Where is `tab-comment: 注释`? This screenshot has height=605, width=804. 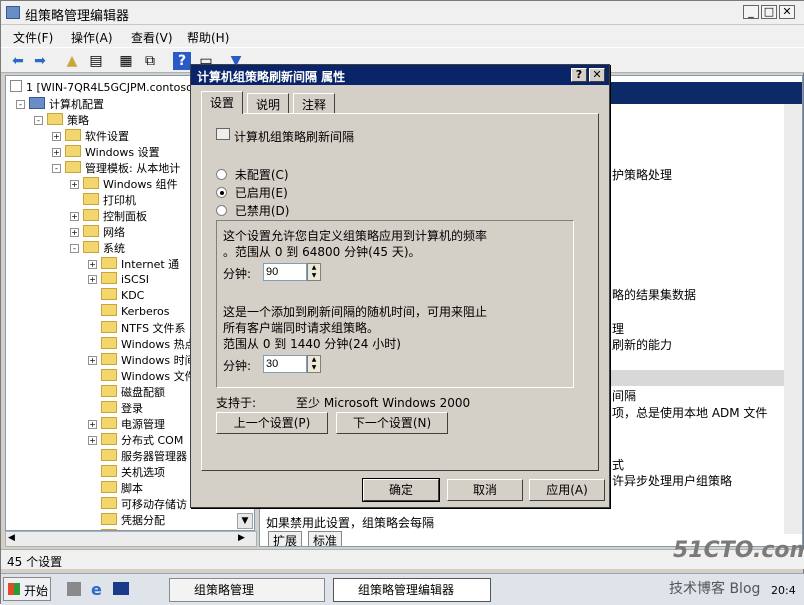
tab-comment: 注释 is located at coordinates (314, 103).